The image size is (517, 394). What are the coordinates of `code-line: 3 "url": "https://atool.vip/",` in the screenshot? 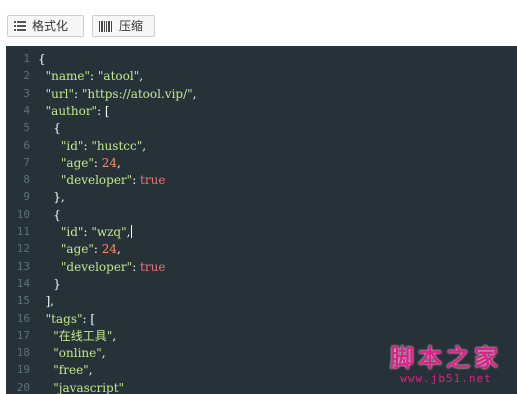 It's located at (261, 94).